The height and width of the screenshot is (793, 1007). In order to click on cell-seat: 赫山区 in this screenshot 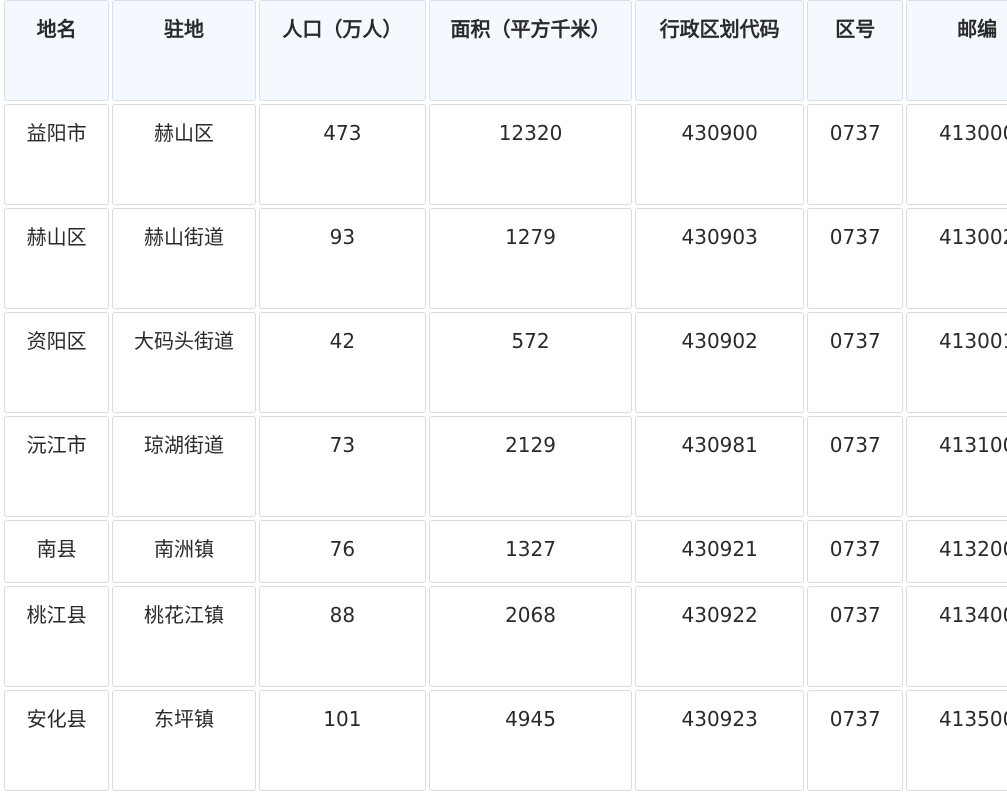, I will do `click(184, 154)`.